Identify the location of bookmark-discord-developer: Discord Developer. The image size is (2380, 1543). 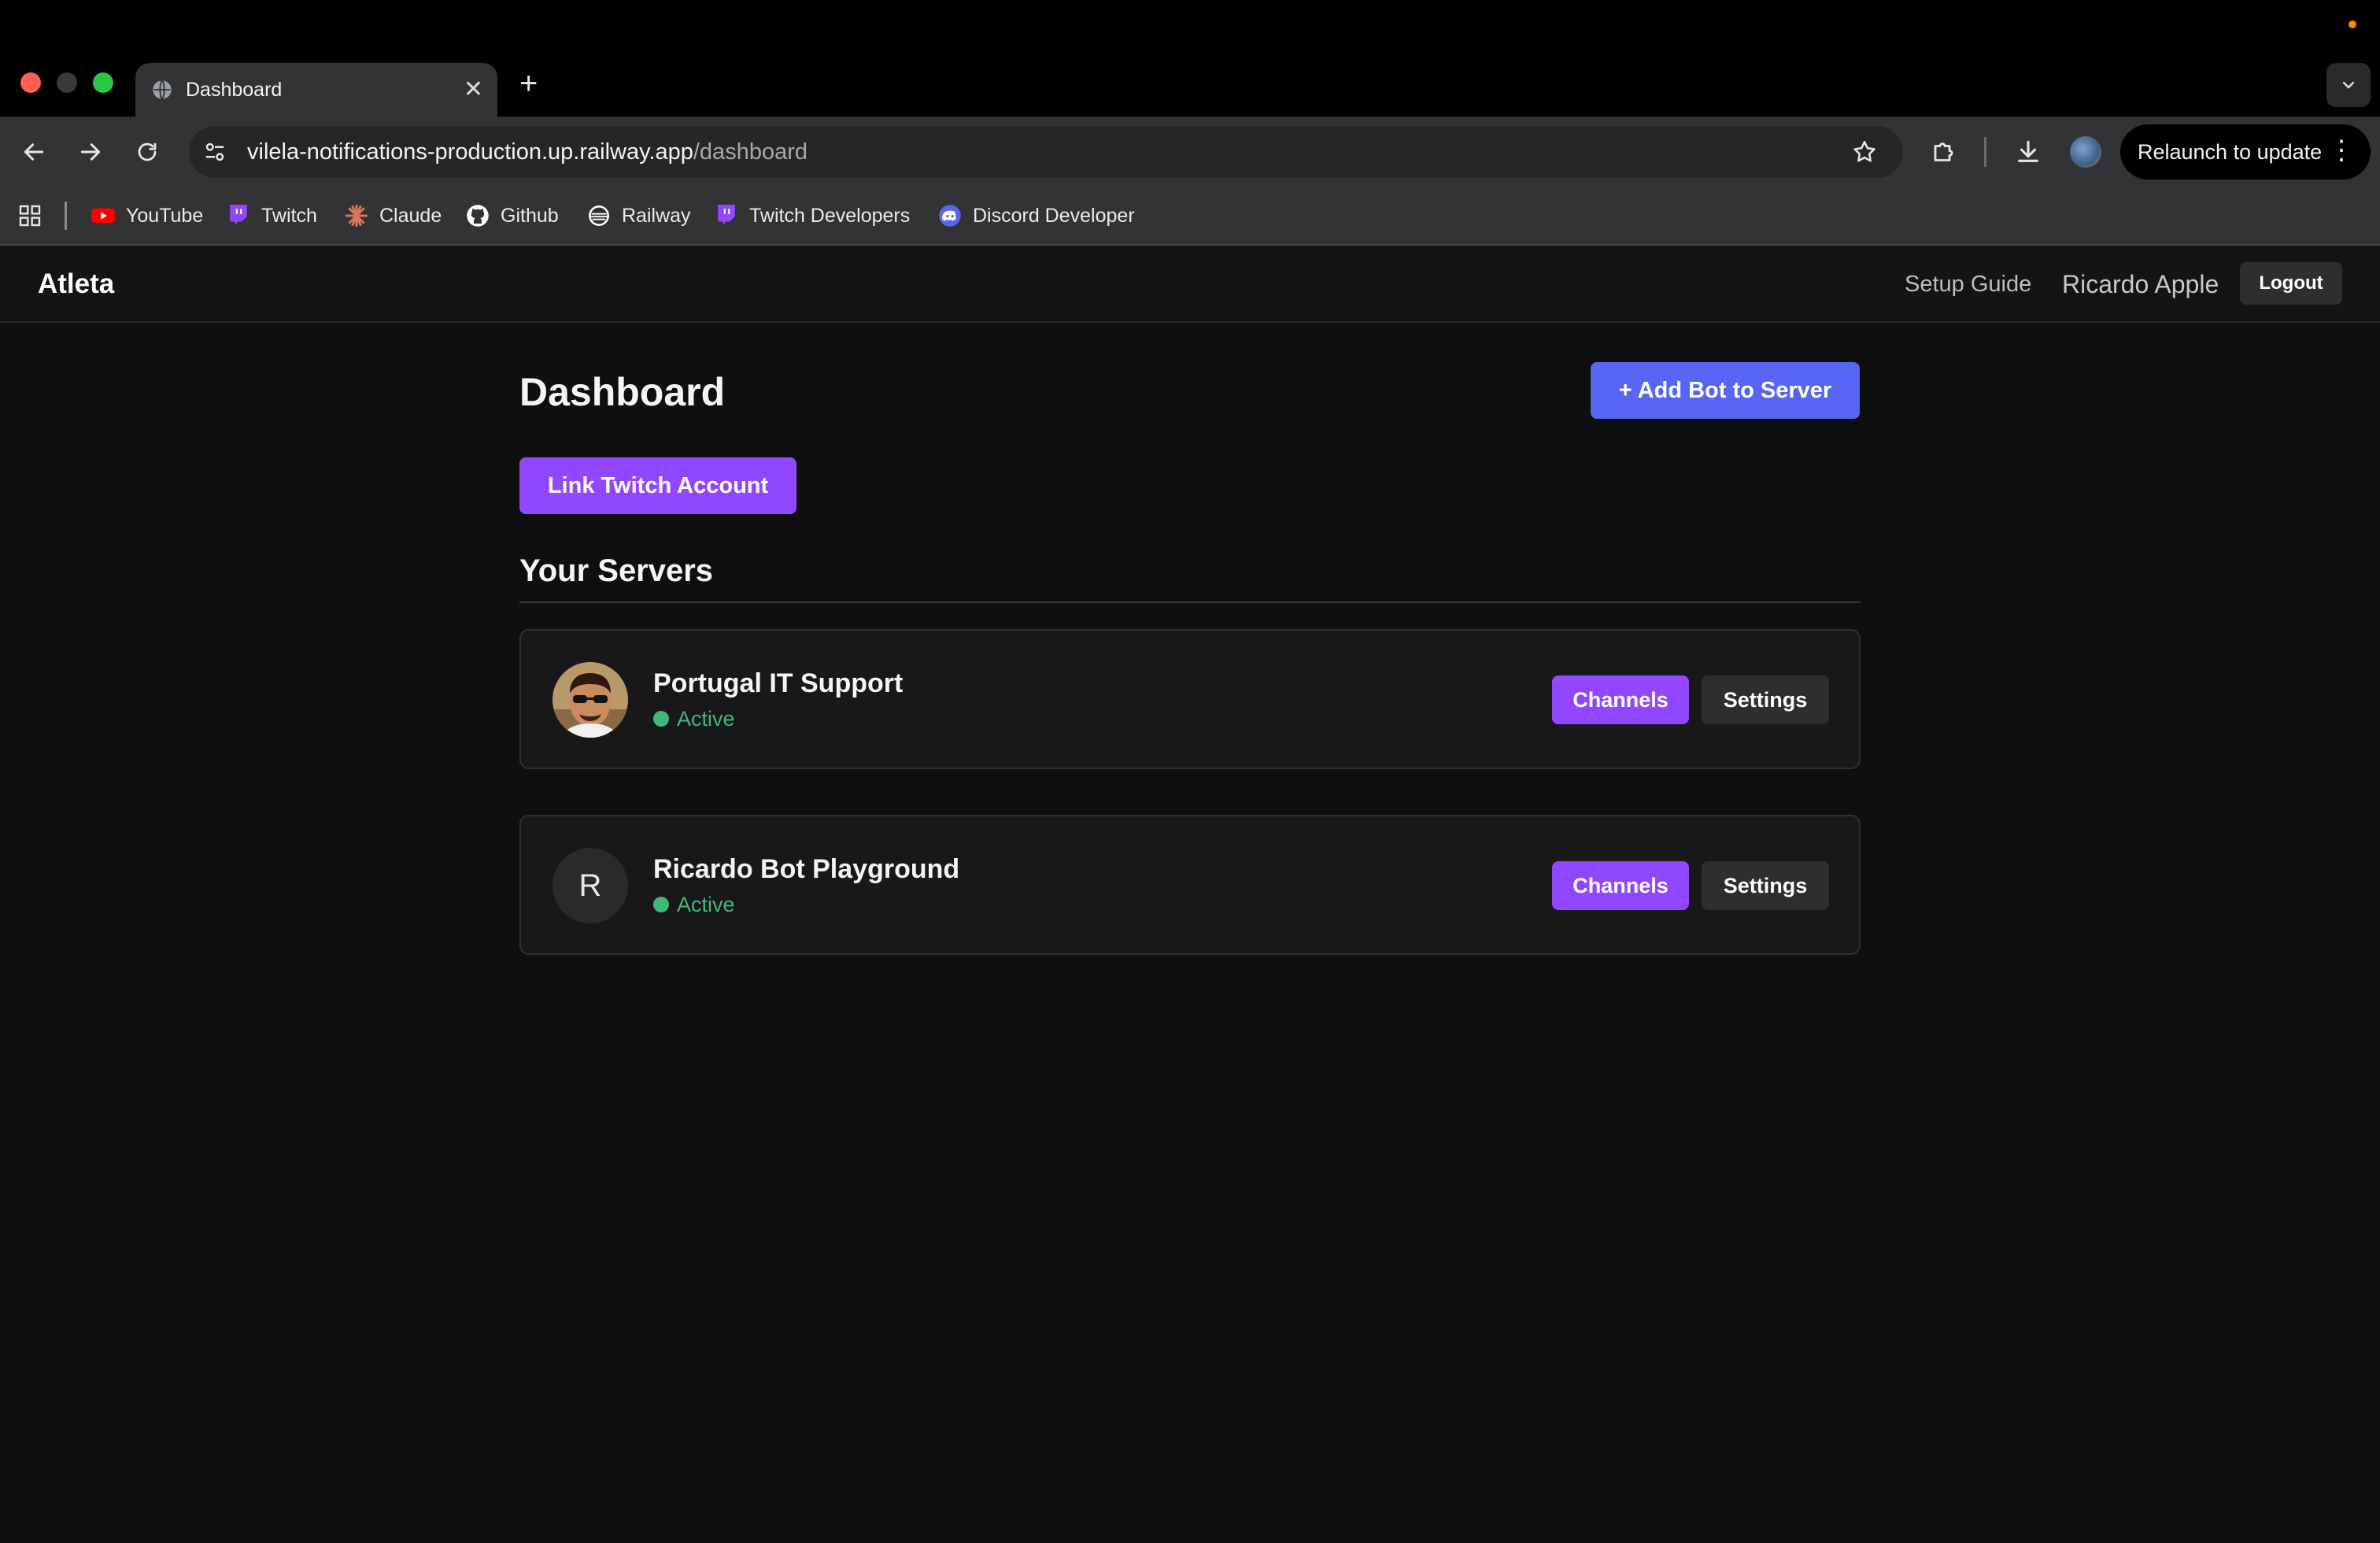
(1036, 215).